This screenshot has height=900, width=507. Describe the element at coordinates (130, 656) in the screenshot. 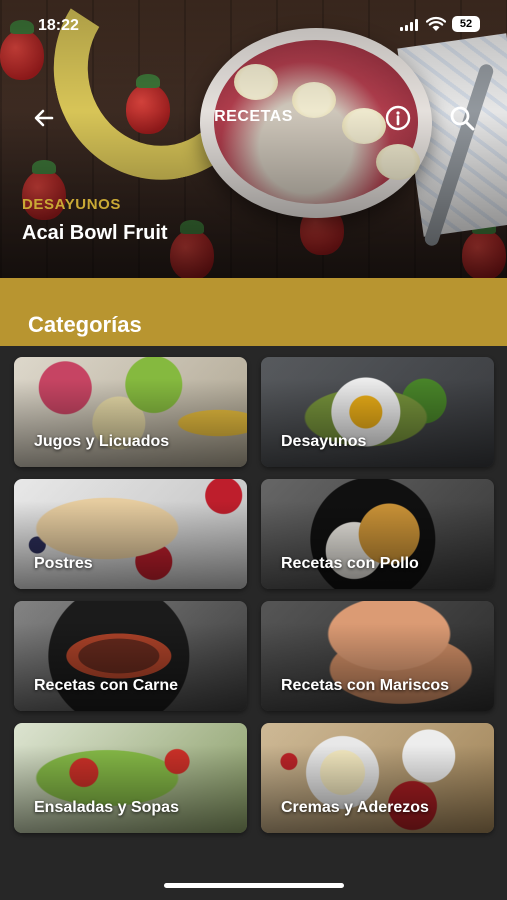

I see `category-card-carne: Recetas con Carne` at that location.